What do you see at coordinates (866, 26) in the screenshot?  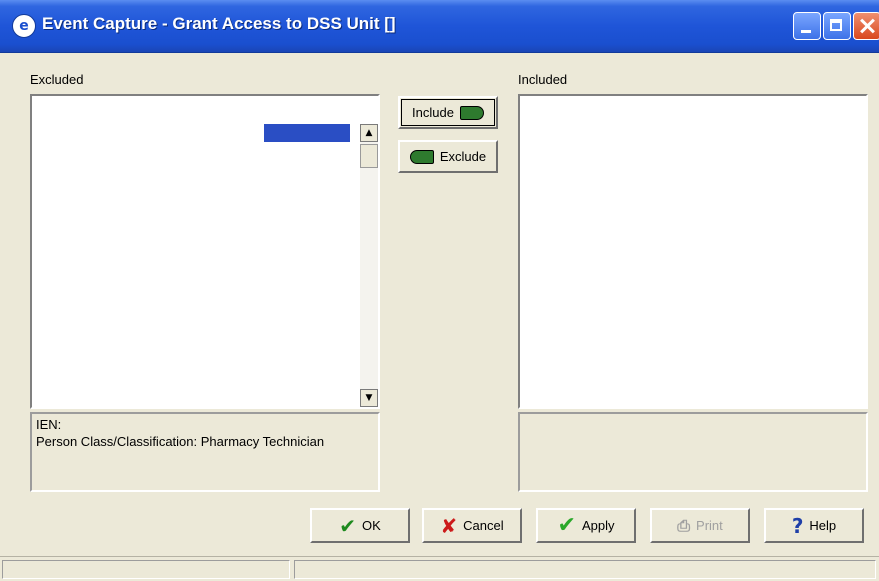 I see `close-button` at bounding box center [866, 26].